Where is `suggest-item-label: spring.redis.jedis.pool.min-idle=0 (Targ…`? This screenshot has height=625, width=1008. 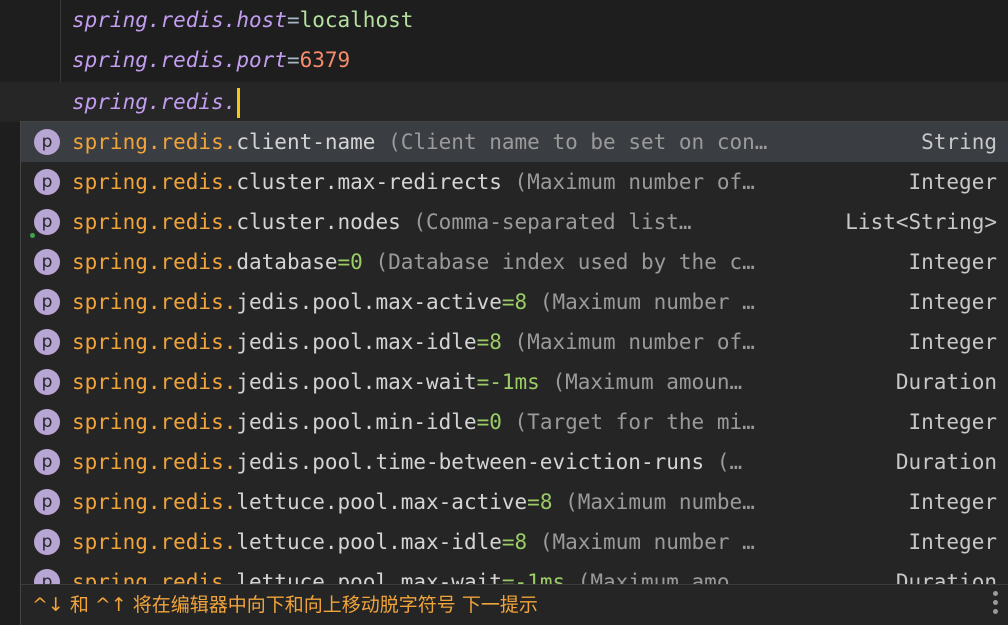 suggest-item-label: spring.redis.jedis.pool.min-idle=0 (Targ… is located at coordinates (465, 422).